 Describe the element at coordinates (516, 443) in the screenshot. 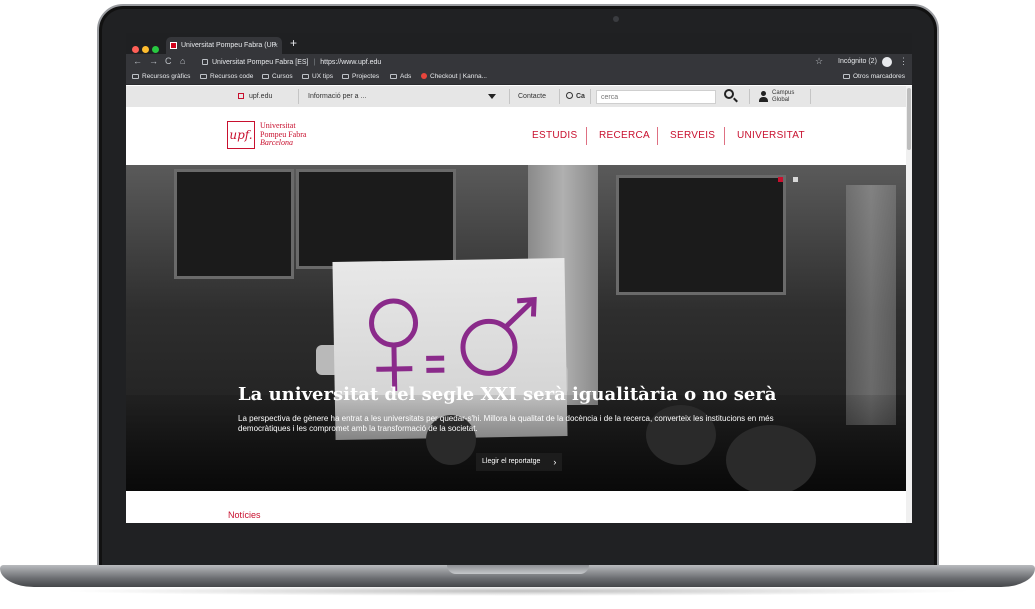

I see `crowd-overlay` at that location.